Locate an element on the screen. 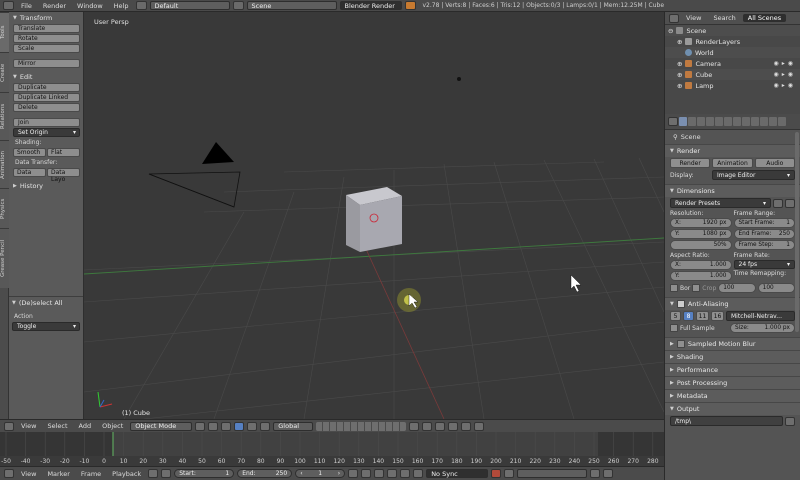 This screenshot has height=480, width=800. manipulator-icon is located at coordinates (226, 426).